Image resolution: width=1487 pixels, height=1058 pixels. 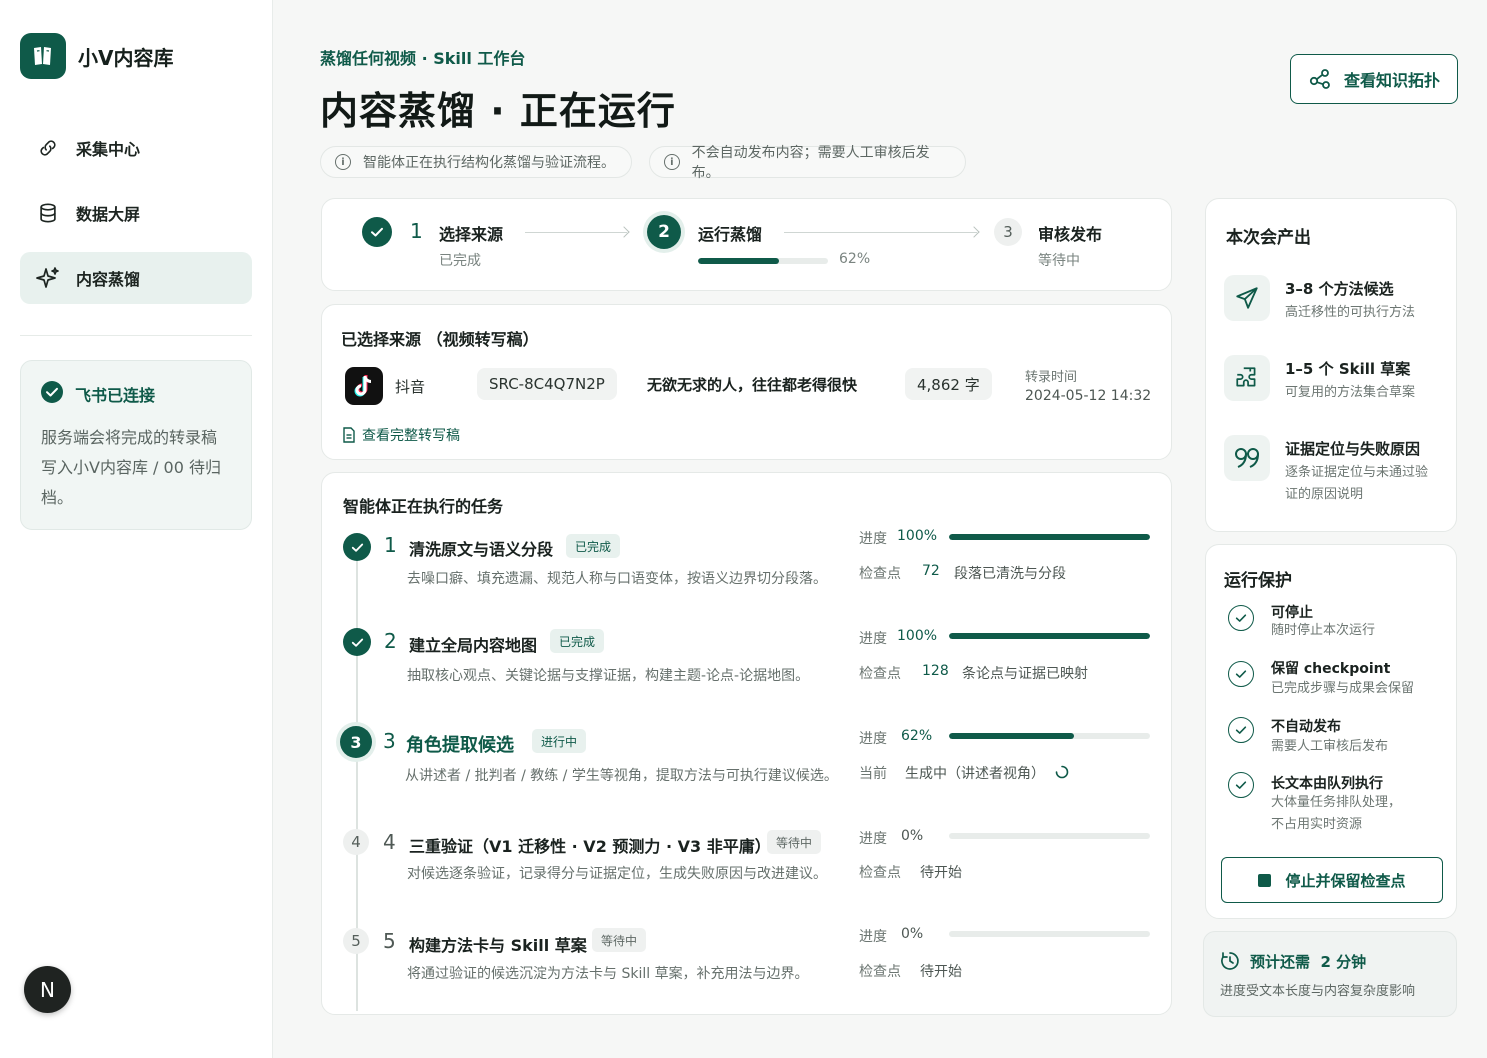 I want to click on status-badge: 进行中, so click(x=559, y=741).